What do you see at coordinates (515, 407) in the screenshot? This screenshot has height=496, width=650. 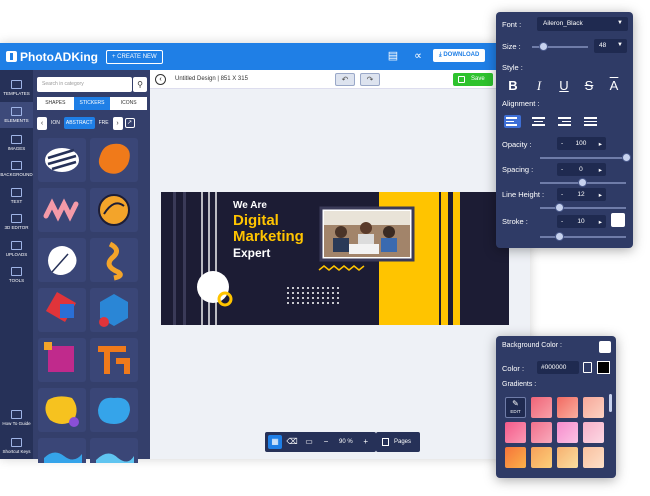 I see `edit-gradient-button: ✎ EDIT` at bounding box center [515, 407].